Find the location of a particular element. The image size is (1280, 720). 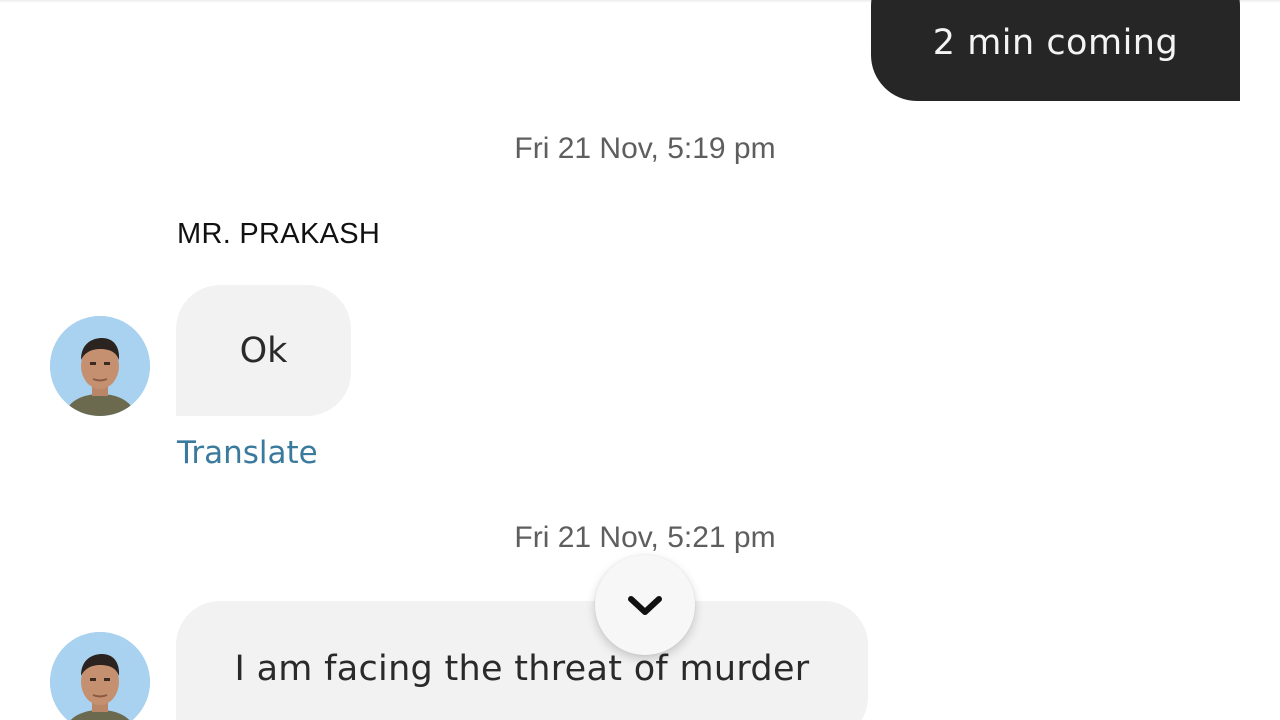

scroll-down-button is located at coordinates (645, 605).